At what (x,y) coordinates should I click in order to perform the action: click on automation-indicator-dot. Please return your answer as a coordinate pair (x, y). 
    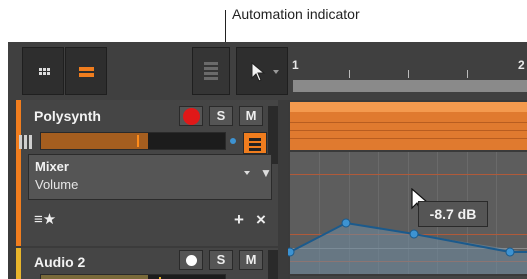
    Looking at the image, I should click on (233, 141).